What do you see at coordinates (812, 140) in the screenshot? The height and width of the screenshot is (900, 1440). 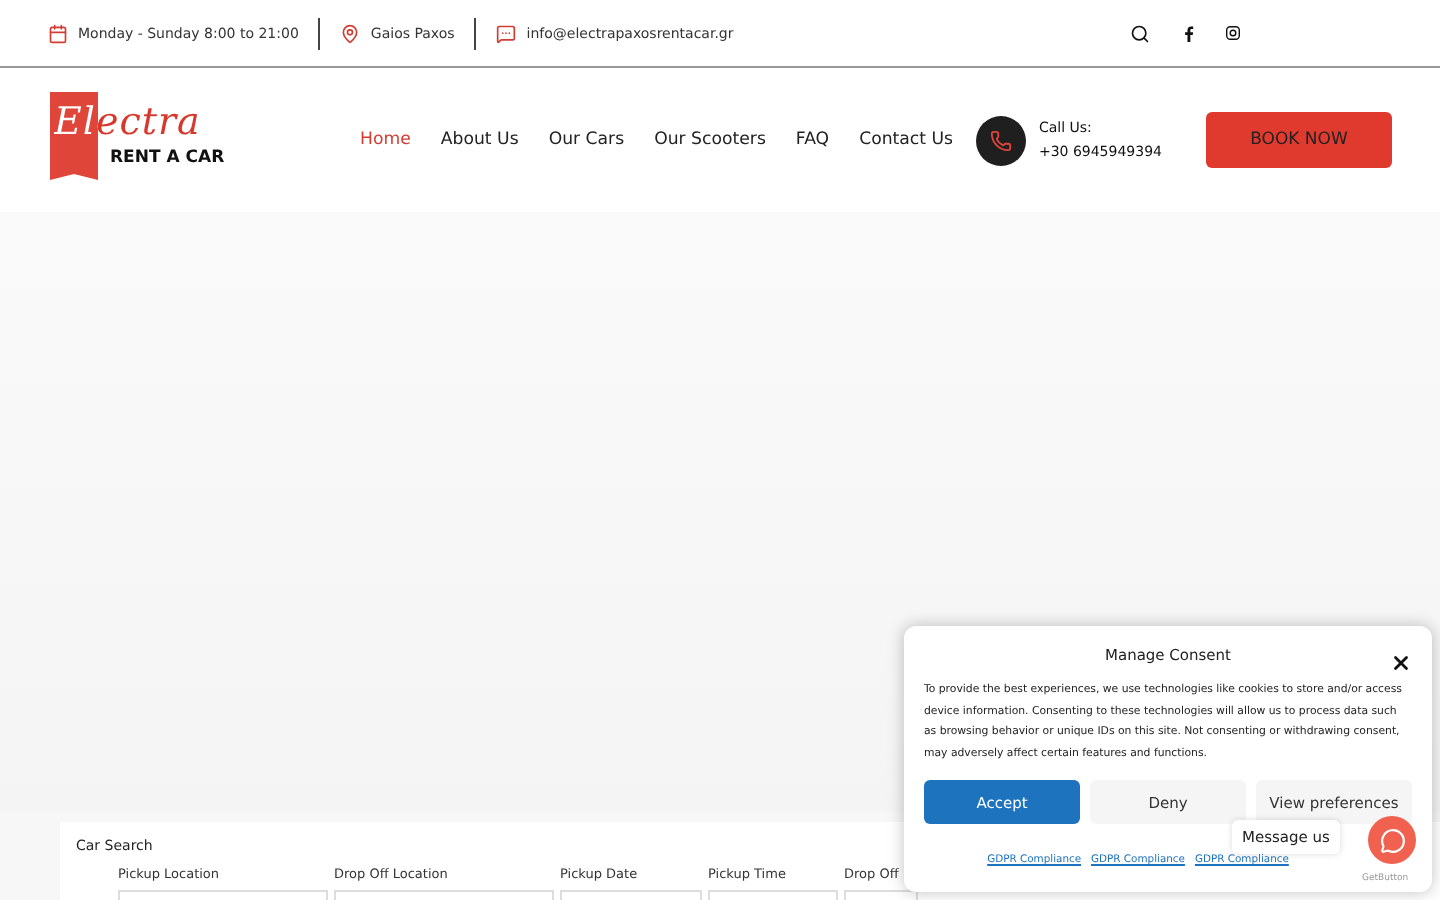 I see `nav-link: FAQ` at bounding box center [812, 140].